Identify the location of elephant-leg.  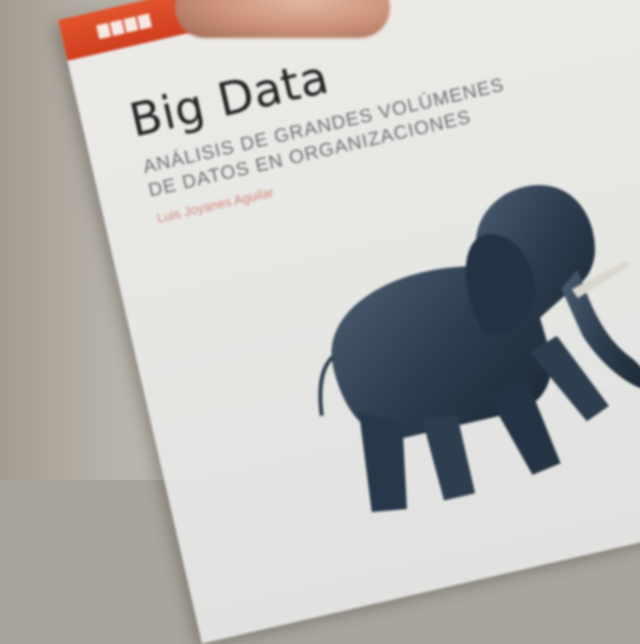
(448, 458).